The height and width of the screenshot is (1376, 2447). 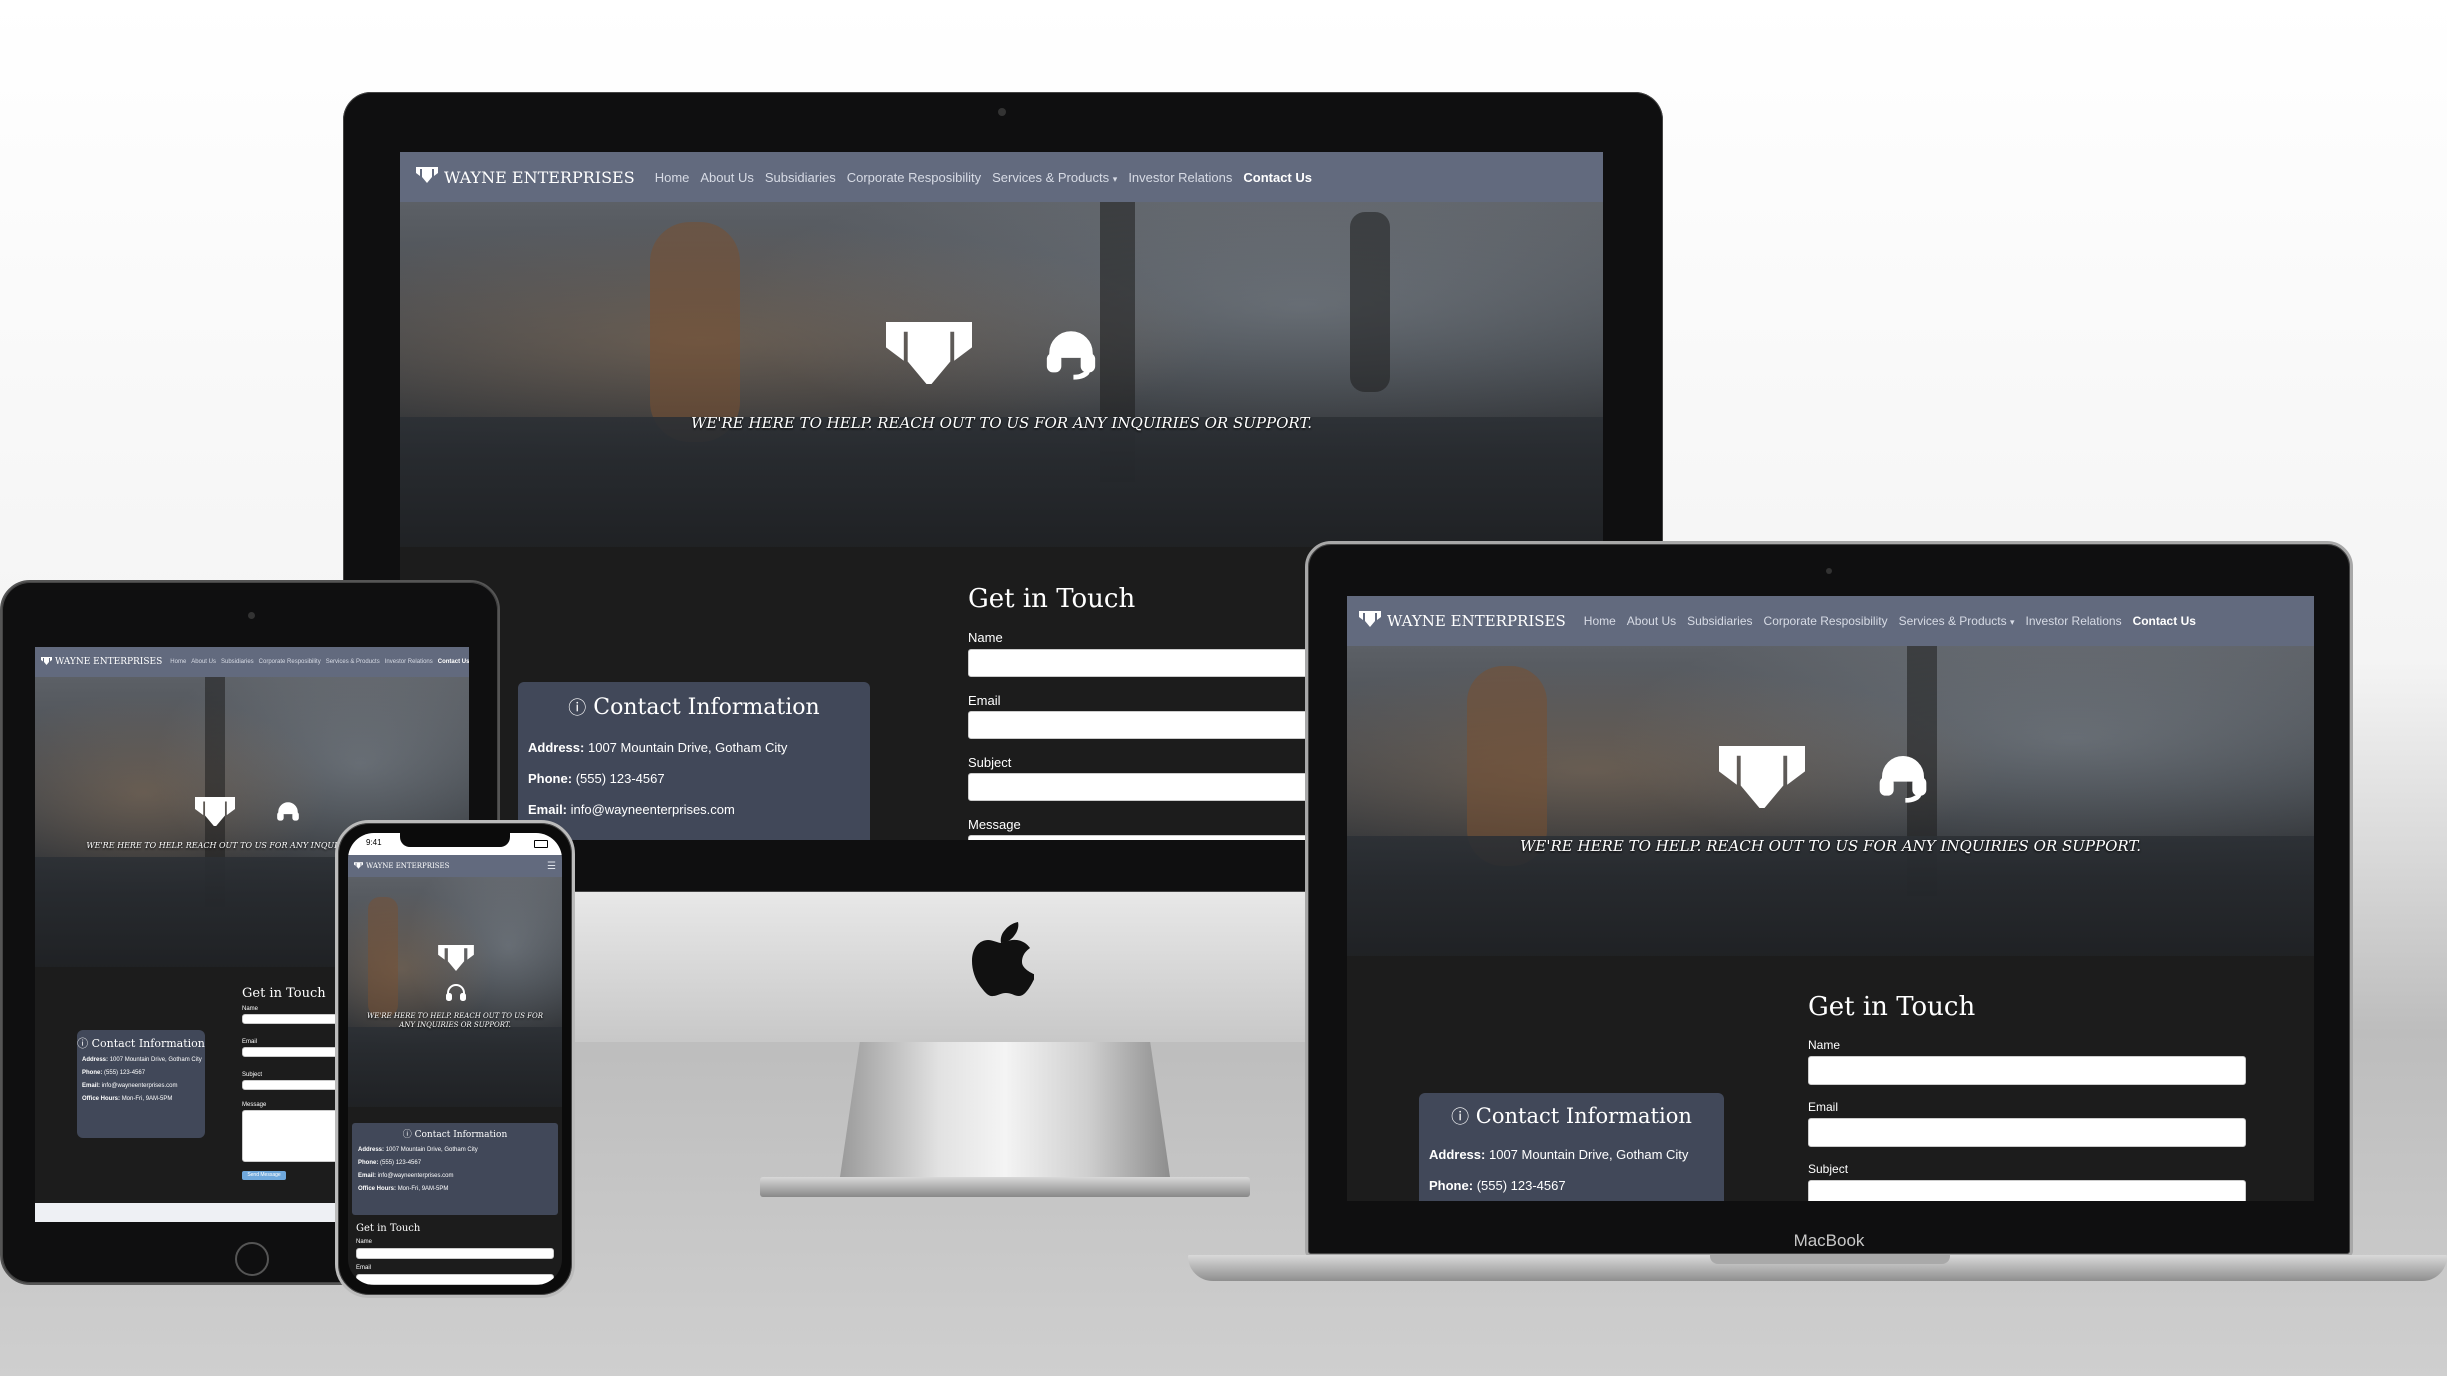 What do you see at coordinates (251, 615) in the screenshot?
I see `ipad-camera` at bounding box center [251, 615].